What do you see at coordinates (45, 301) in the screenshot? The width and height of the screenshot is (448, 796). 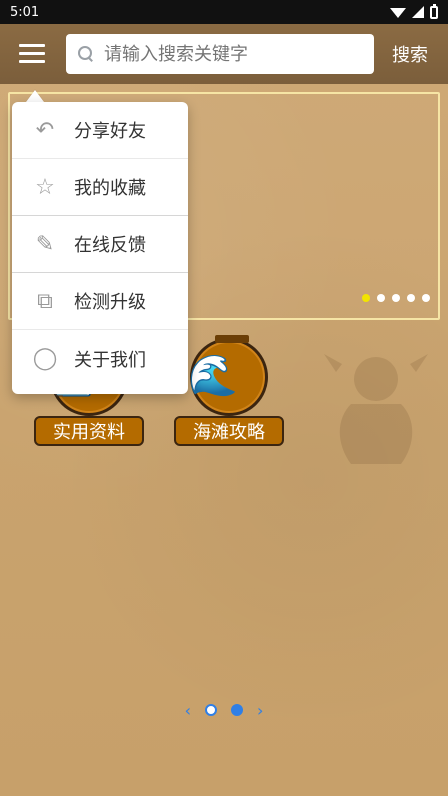 I see `external-link-icon: ⧉` at bounding box center [45, 301].